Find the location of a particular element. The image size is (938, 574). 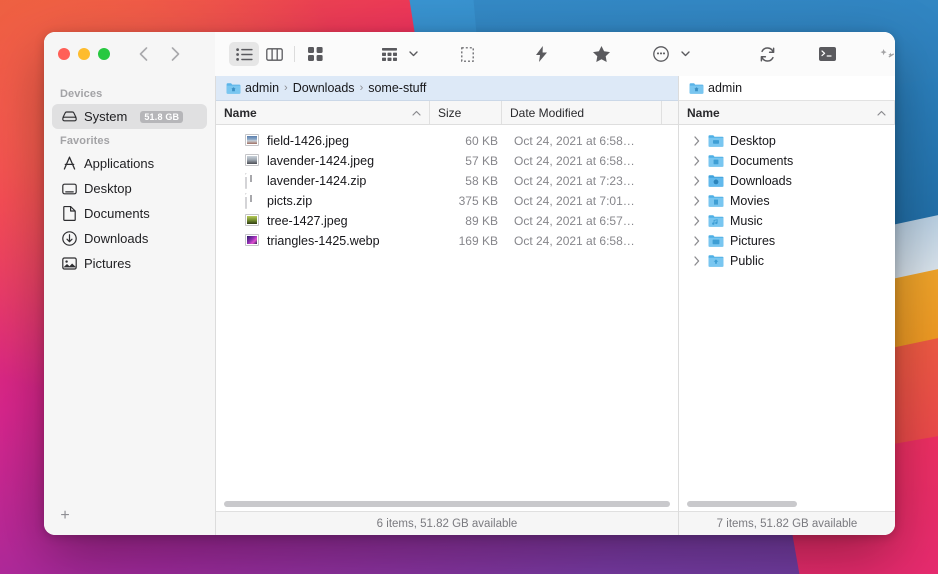

quick-actions-bolt-icon is located at coordinates (541, 54).